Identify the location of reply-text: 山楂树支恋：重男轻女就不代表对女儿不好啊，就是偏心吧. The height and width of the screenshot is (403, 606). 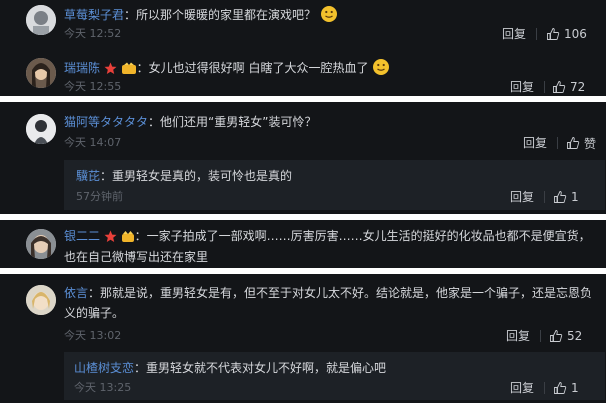
(230, 368).